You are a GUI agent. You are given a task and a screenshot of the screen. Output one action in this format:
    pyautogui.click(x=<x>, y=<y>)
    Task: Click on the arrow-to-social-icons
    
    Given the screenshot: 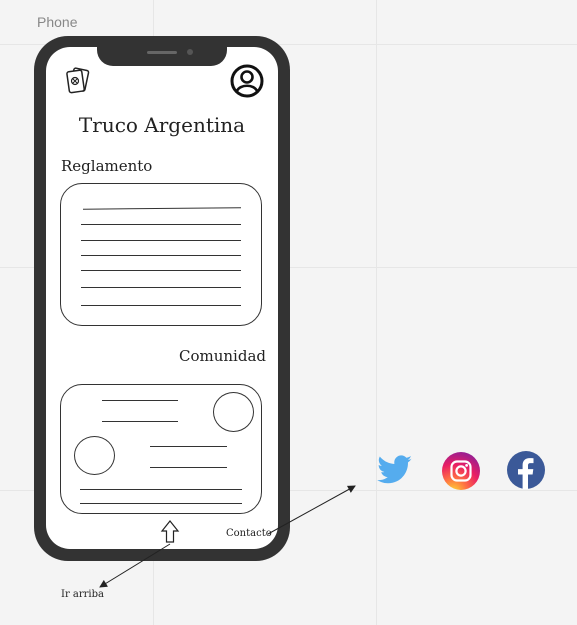 What is the action you would take?
    pyautogui.click(x=311, y=510)
    